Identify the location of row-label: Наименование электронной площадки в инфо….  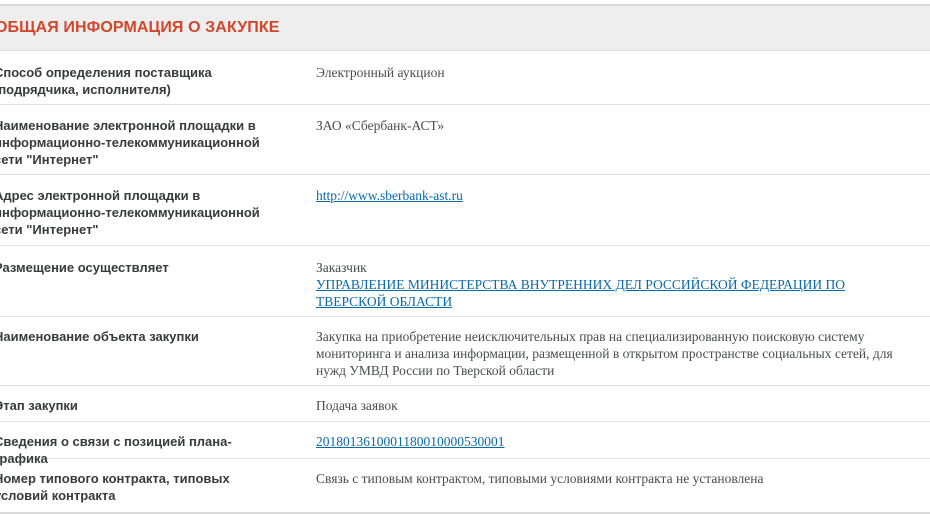
(130, 142).